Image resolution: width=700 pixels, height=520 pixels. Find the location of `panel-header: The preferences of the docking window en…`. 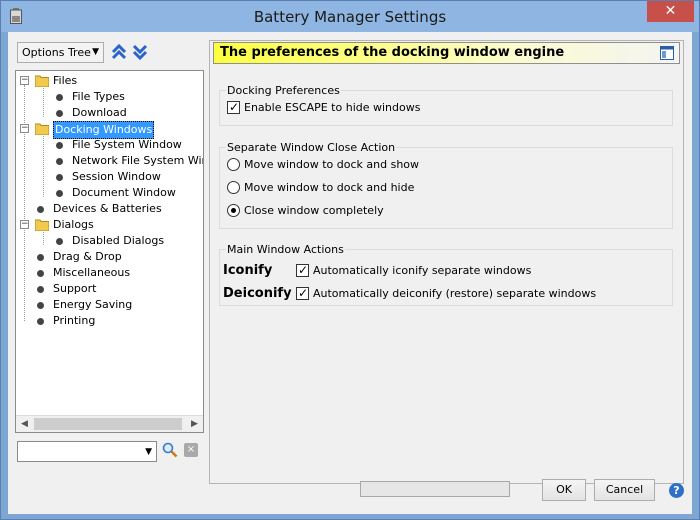

panel-header: The preferences of the docking window en… is located at coordinates (446, 53).